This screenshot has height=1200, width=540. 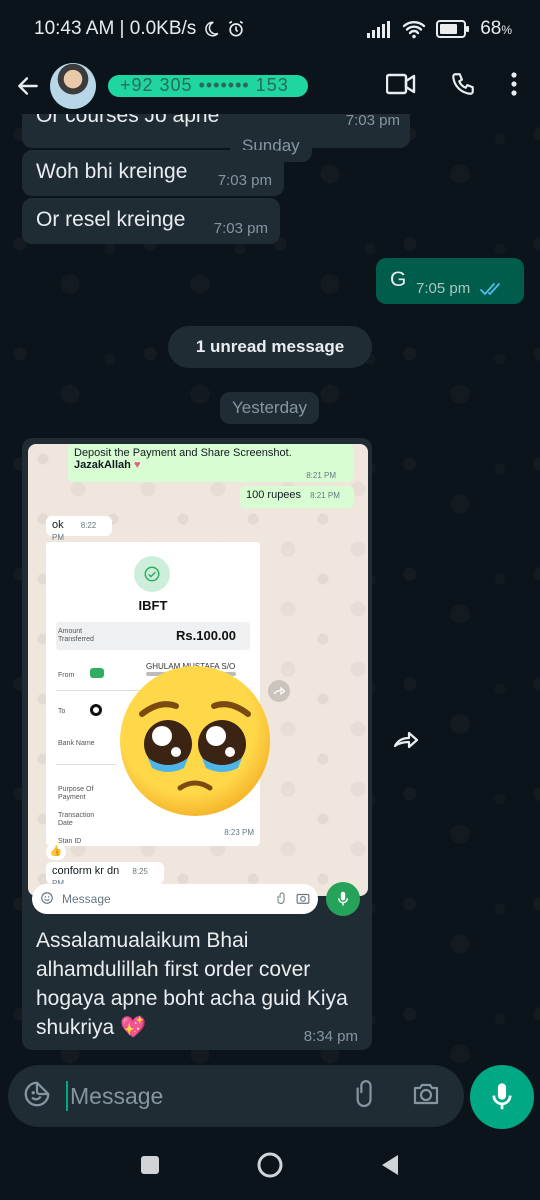 What do you see at coordinates (195, 741) in the screenshot?
I see `pleading-face-emoji-icon` at bounding box center [195, 741].